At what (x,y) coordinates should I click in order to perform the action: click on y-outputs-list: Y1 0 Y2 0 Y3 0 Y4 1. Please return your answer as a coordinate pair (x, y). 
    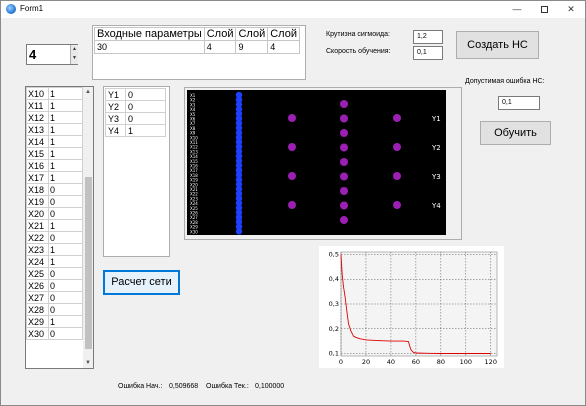
    Looking at the image, I should click on (136, 171).